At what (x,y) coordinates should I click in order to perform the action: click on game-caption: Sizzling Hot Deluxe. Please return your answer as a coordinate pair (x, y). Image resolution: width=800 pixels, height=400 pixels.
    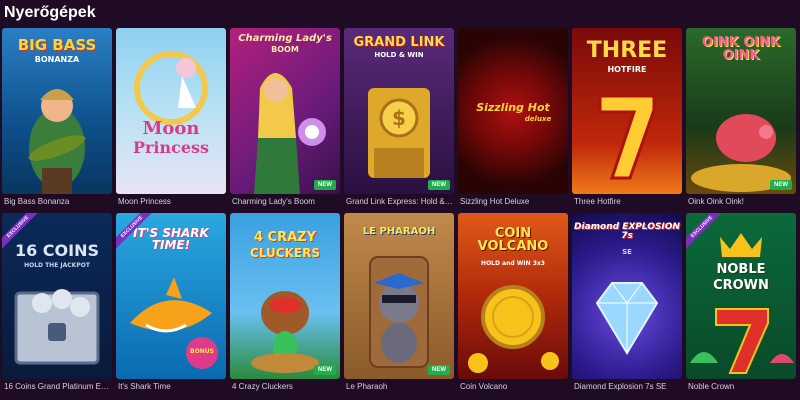
    Looking at the image, I should click on (514, 201).